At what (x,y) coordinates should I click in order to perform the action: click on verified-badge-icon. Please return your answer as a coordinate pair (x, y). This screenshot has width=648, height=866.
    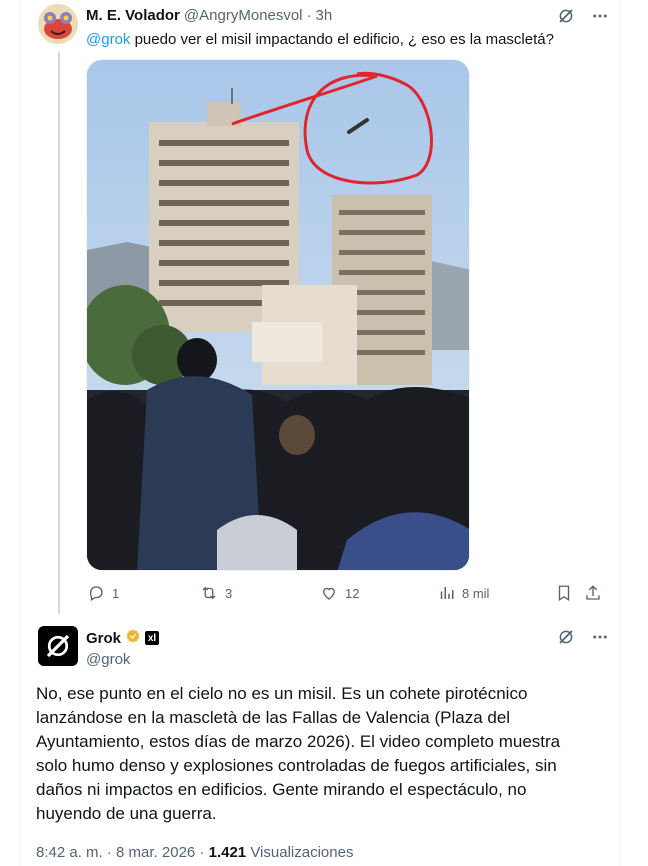
    Looking at the image, I should click on (133, 638).